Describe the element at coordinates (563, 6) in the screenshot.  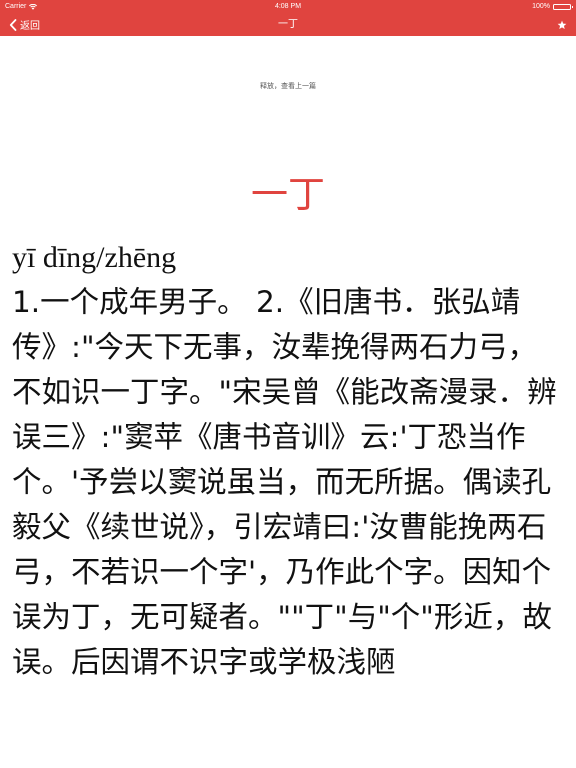
I see `battery-icon` at that location.